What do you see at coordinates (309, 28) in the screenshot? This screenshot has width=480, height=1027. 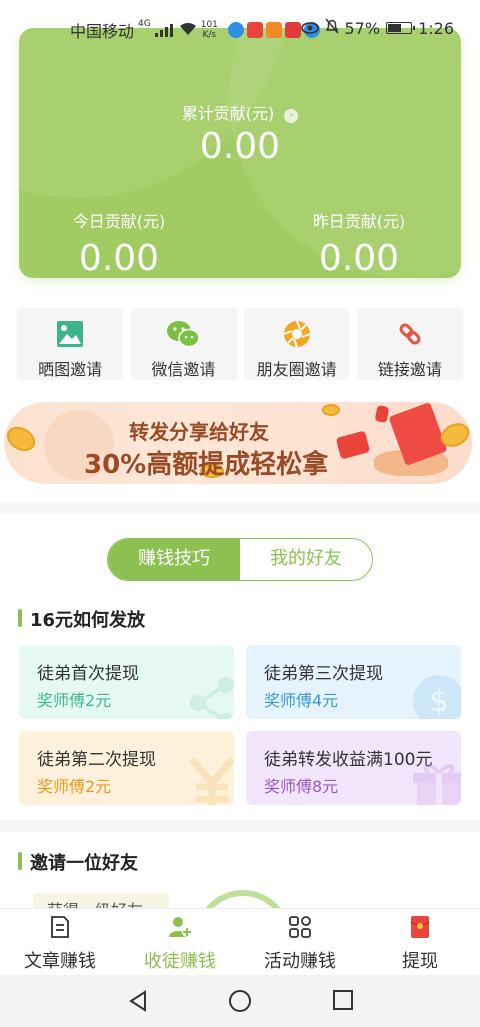 I see `eye-comfort-icon` at bounding box center [309, 28].